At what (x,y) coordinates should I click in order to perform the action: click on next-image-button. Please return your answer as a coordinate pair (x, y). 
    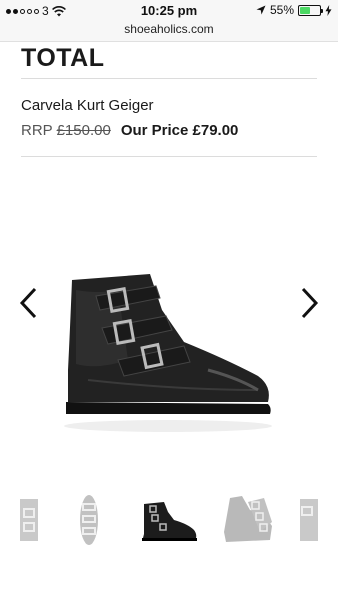
    Looking at the image, I should click on (309, 303).